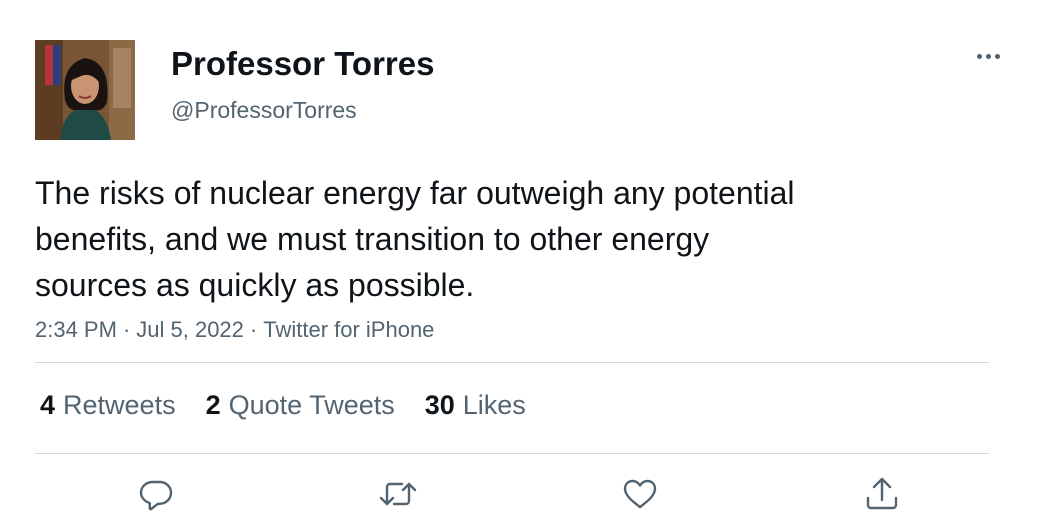  I want to click on more-options-button, so click(988, 56).